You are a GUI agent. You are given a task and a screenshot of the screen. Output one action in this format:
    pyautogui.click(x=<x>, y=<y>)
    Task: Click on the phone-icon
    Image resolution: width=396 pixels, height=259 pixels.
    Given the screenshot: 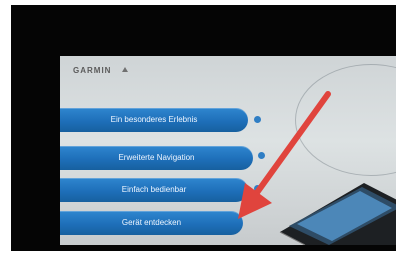 What is the action you would take?
    pyautogui.click(x=337, y=214)
    